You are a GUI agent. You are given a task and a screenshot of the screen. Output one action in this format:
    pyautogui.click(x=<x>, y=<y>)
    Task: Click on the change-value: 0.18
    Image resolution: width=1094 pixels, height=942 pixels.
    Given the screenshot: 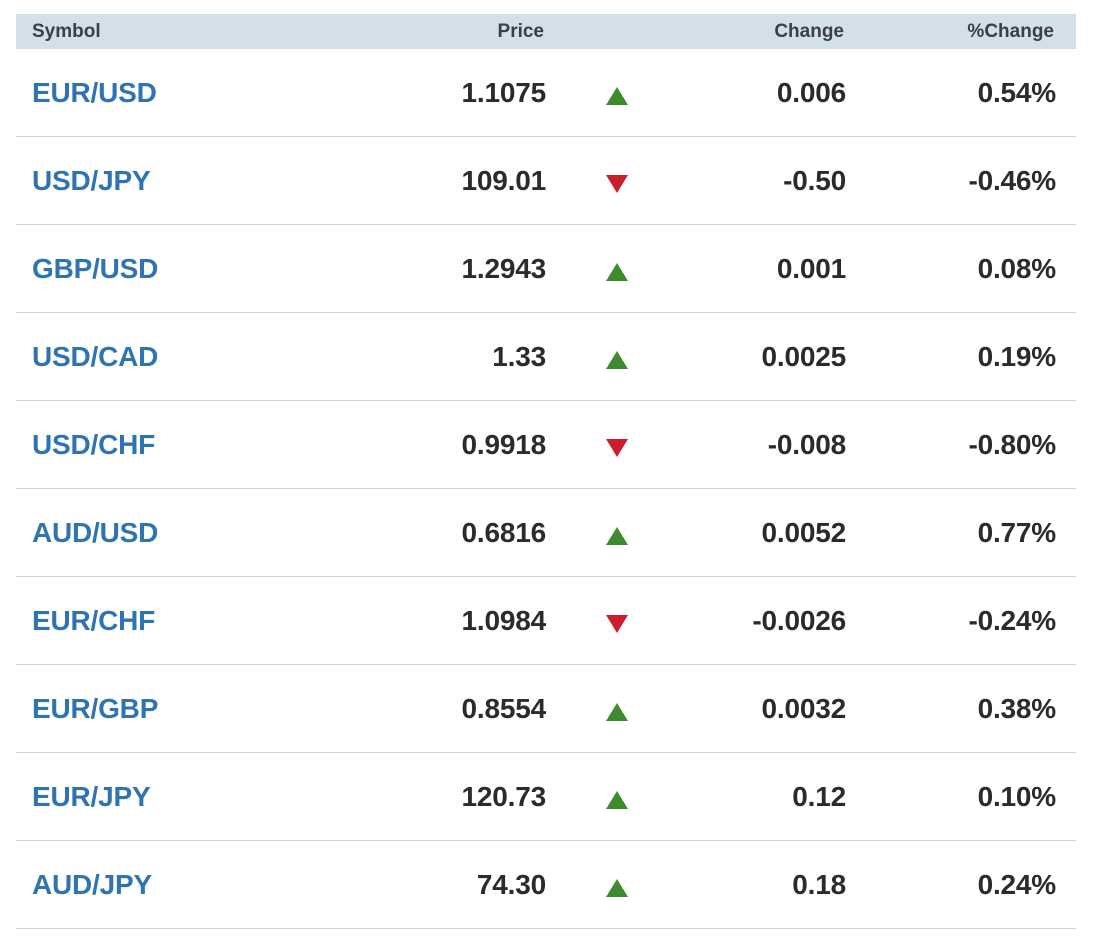 What is the action you would take?
    pyautogui.click(x=819, y=884)
    